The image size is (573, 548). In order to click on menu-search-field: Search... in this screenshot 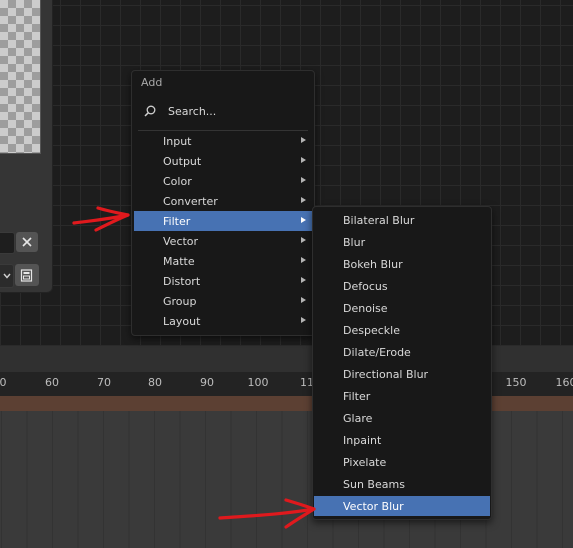, I will do `click(223, 111)`.